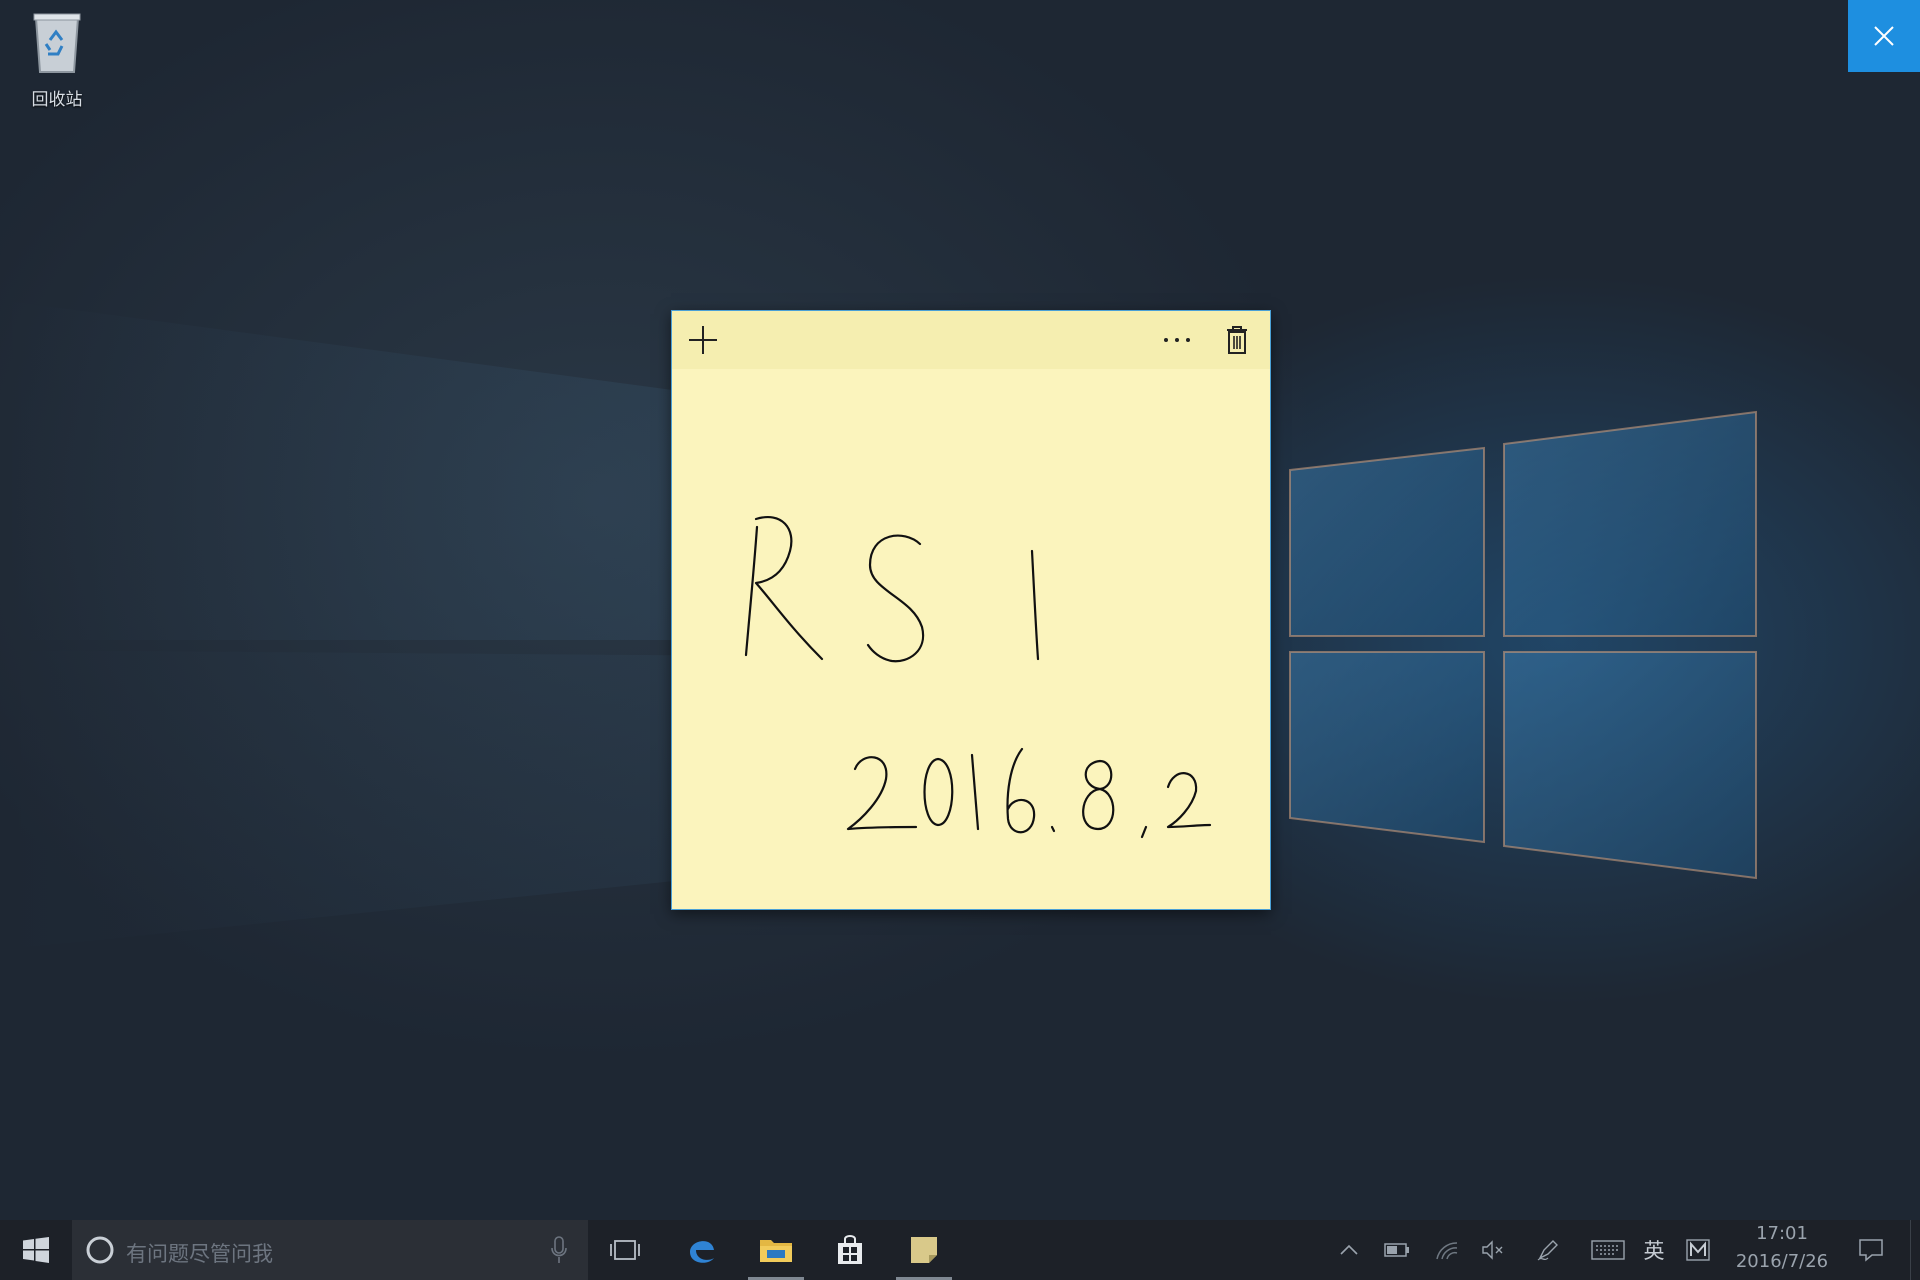 The width and height of the screenshot is (1920, 1280). I want to click on windows-ink-button, so click(1548, 1250).